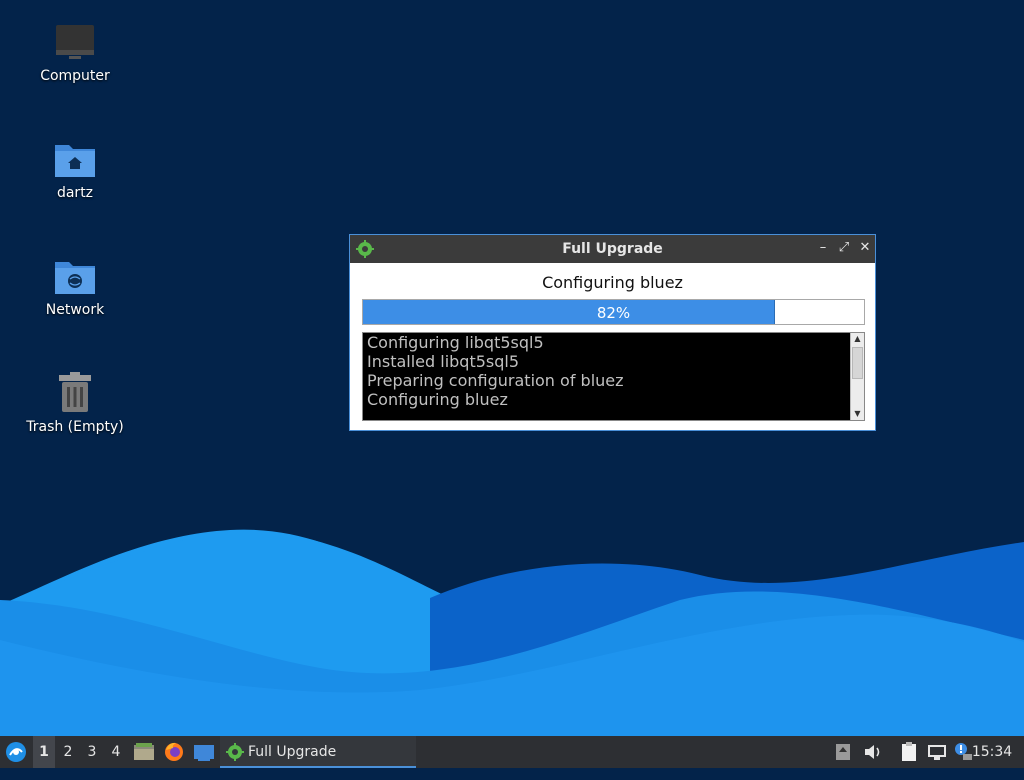 This screenshot has height=780, width=1024. Describe the element at coordinates (495, 380) in the screenshot. I see `log-line: Preparing configuration of bluez` at that location.